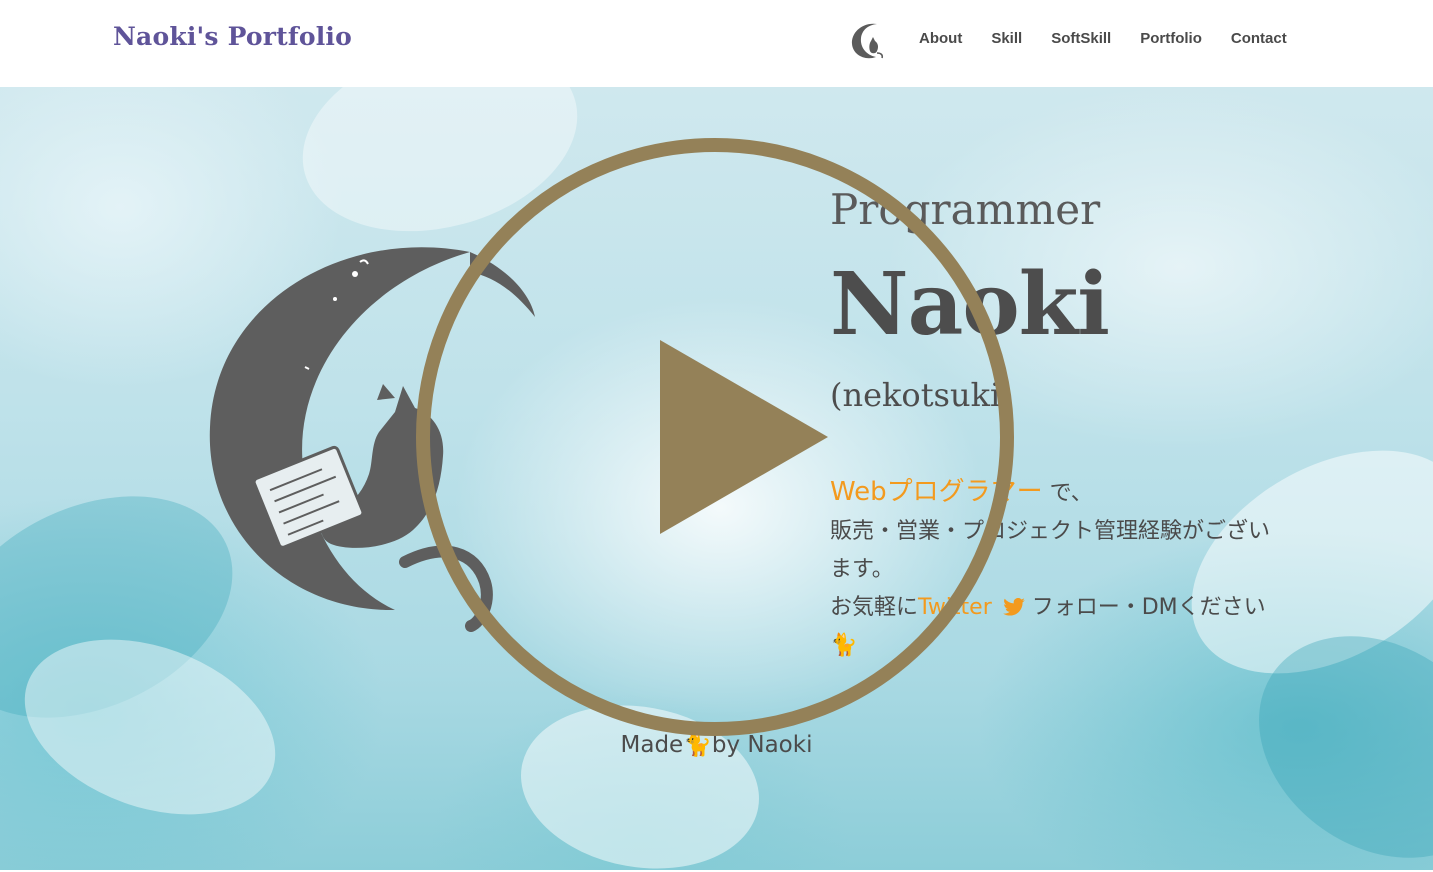 The image size is (1433, 872). Describe the element at coordinates (1171, 38) in the screenshot. I see `nav-portfolio: Portfolio` at that location.